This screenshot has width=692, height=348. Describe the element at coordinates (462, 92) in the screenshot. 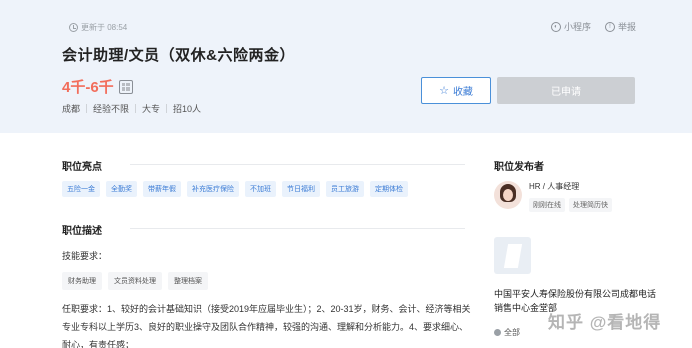

I see `favorite-label: 收藏` at that location.